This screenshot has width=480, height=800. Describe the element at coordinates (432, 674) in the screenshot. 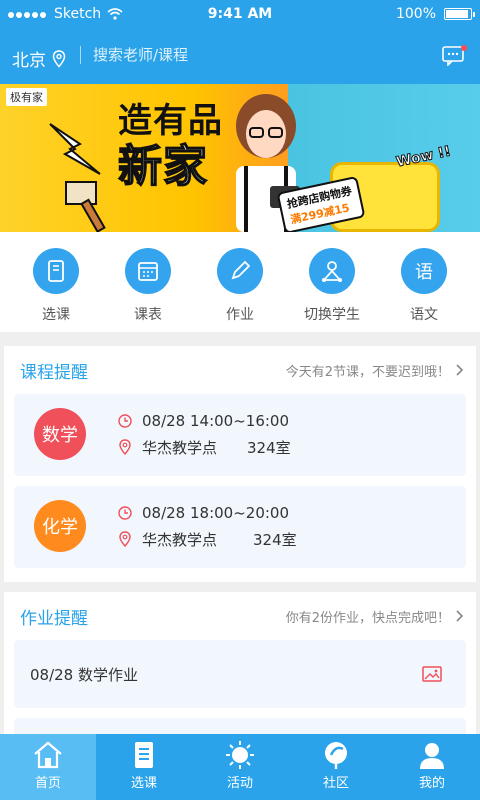

I see `image-icon` at that location.